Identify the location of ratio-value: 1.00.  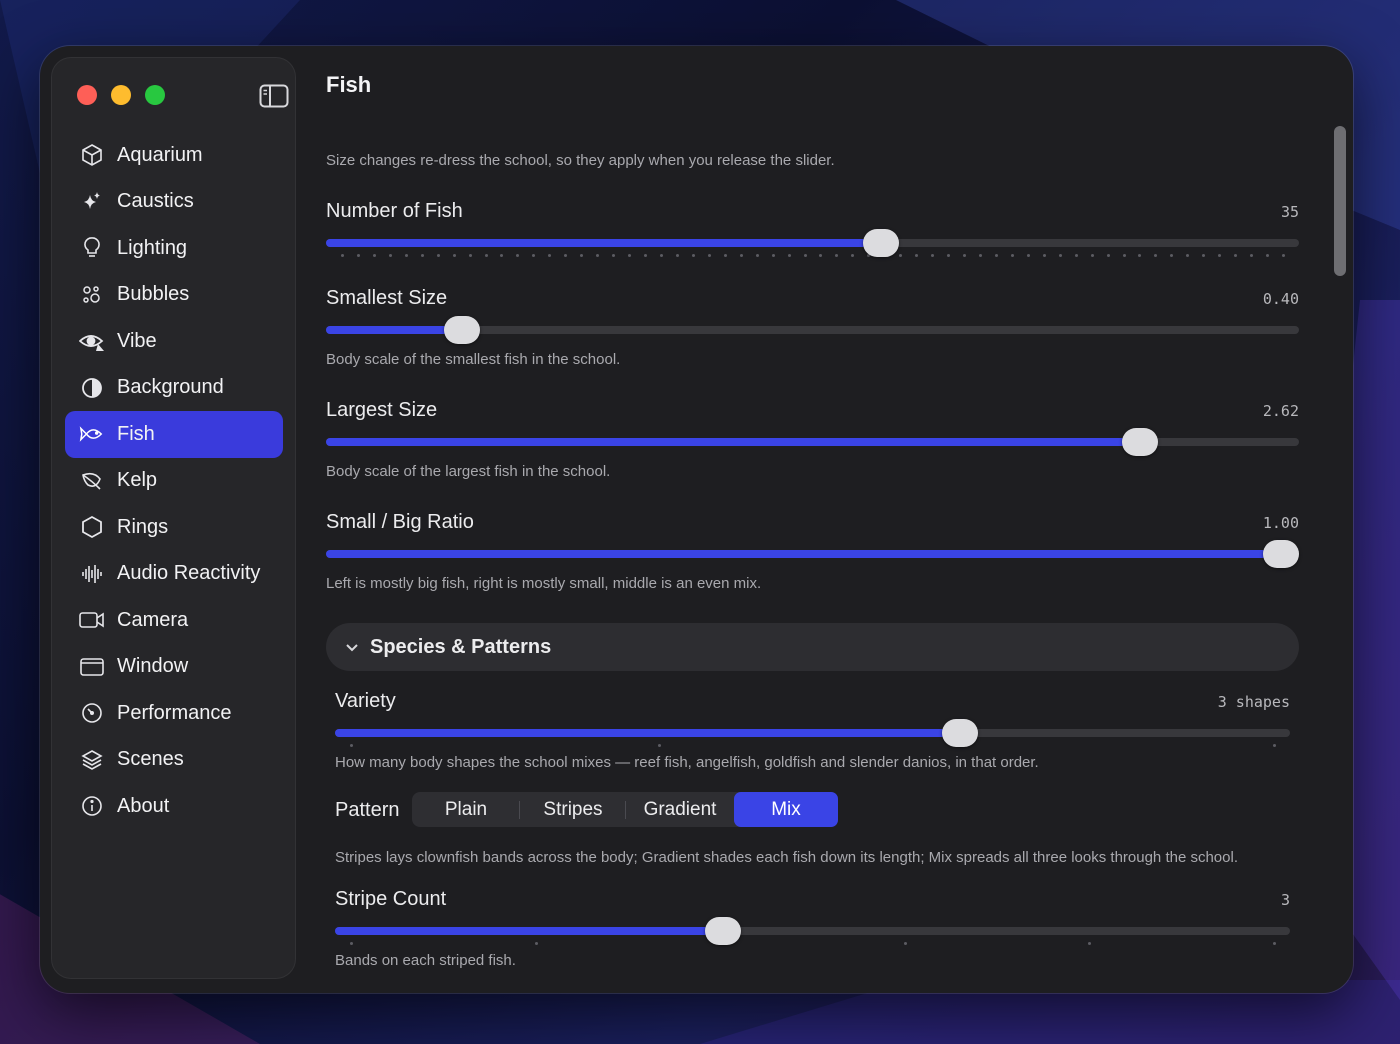
(1280, 523).